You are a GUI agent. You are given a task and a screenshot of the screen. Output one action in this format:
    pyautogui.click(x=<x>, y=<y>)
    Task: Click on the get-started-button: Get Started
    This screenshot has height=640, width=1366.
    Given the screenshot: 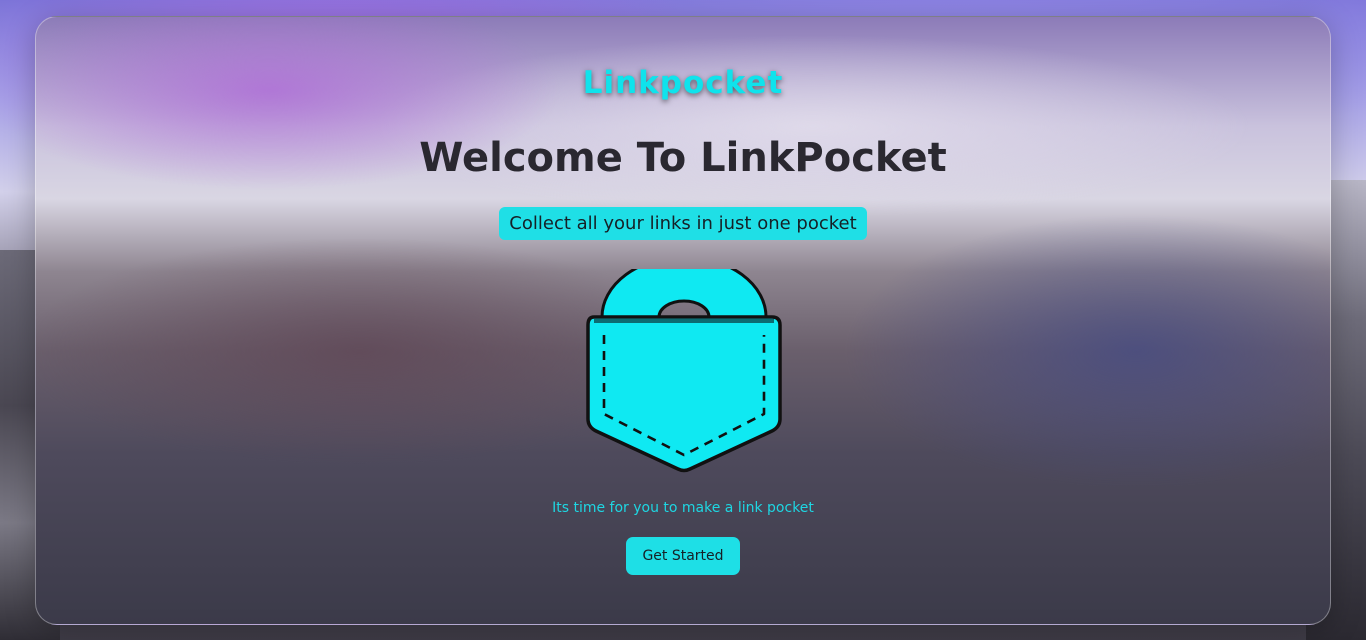 What is the action you would take?
    pyautogui.click(x=683, y=556)
    